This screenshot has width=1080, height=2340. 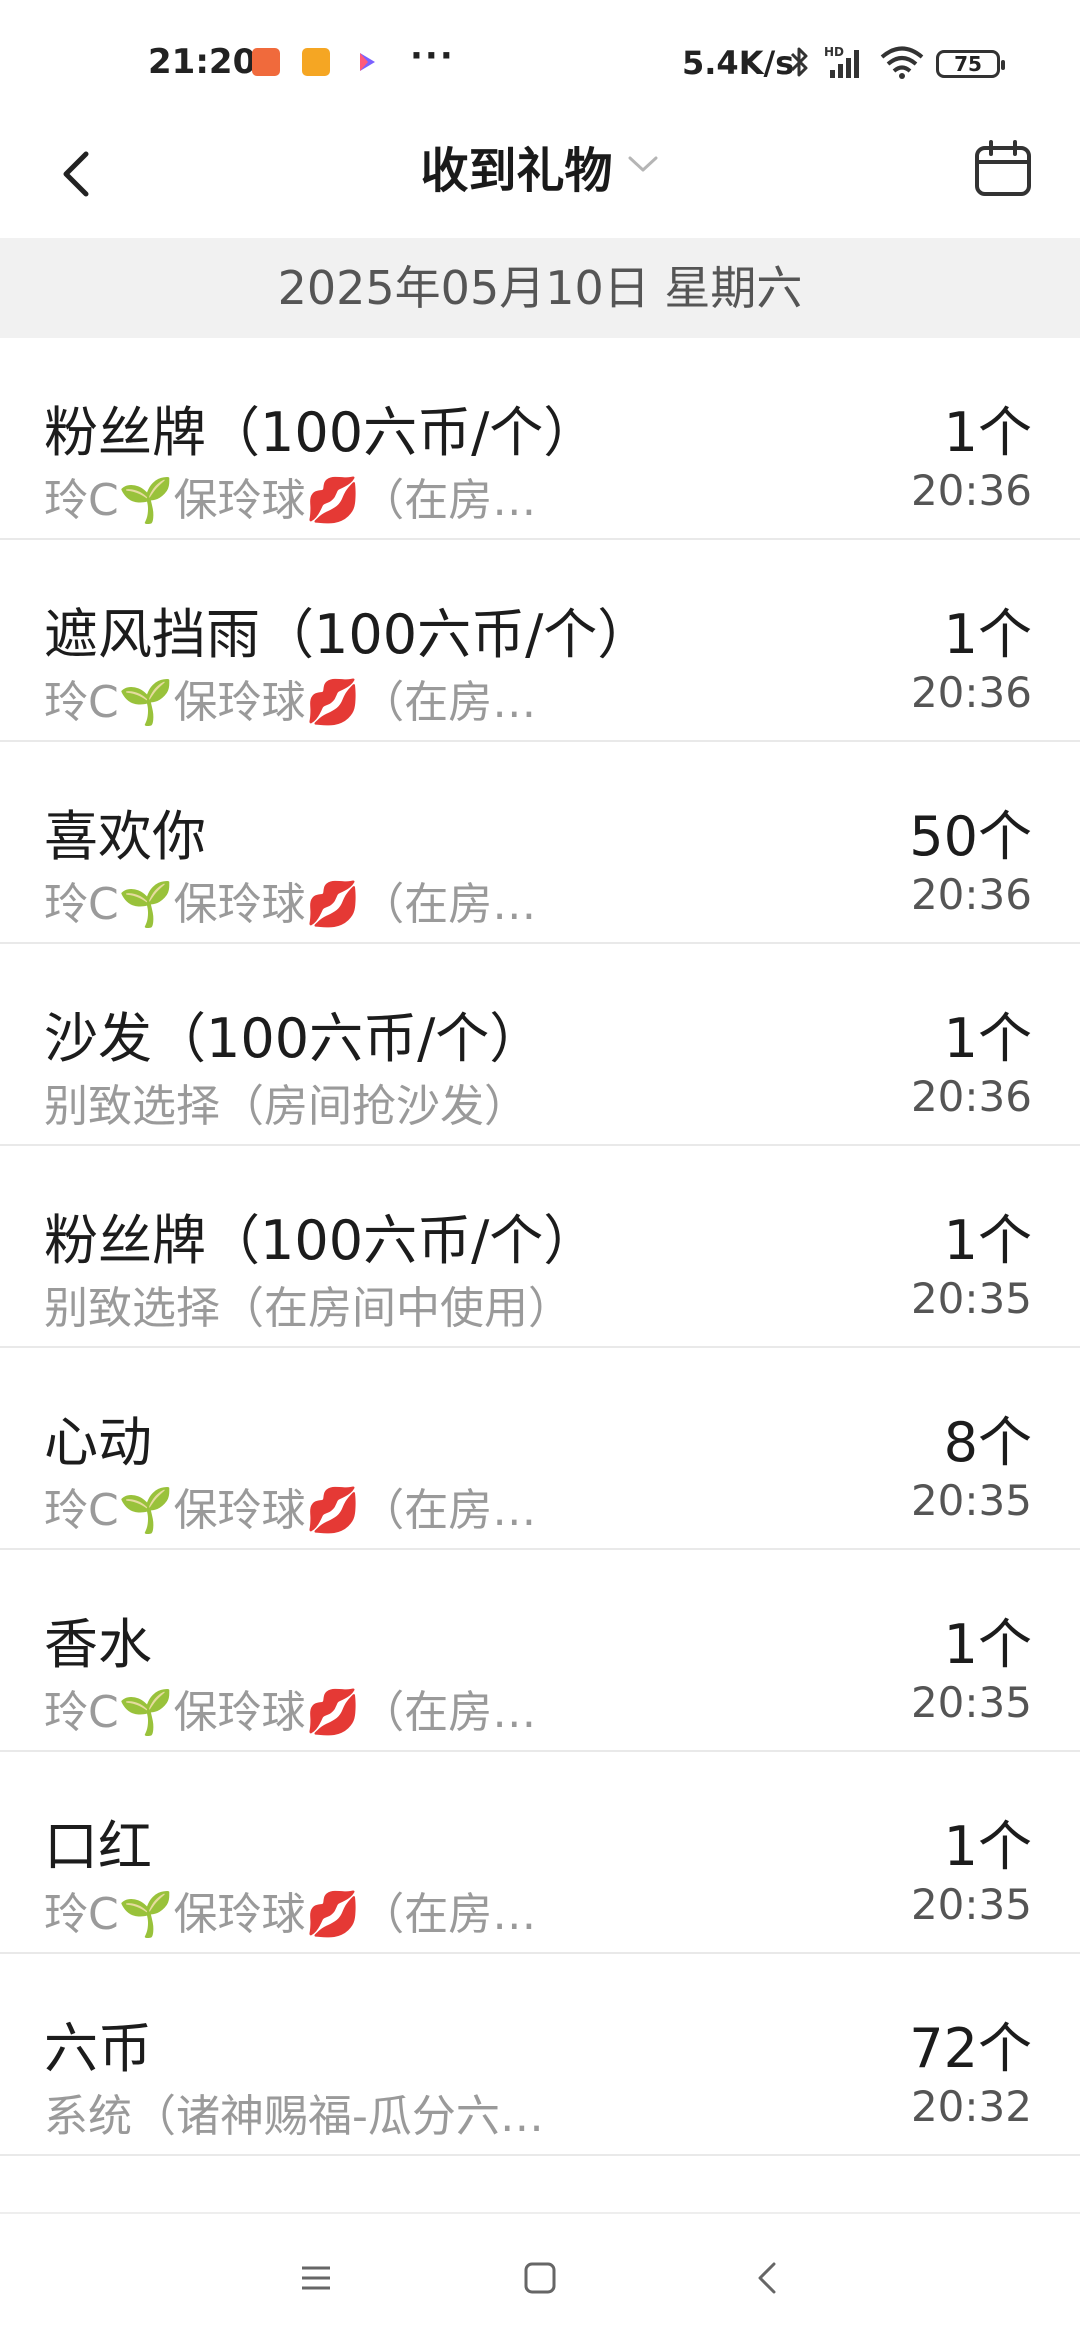 What do you see at coordinates (98, 1846) in the screenshot?
I see `gift-name: 口红` at bounding box center [98, 1846].